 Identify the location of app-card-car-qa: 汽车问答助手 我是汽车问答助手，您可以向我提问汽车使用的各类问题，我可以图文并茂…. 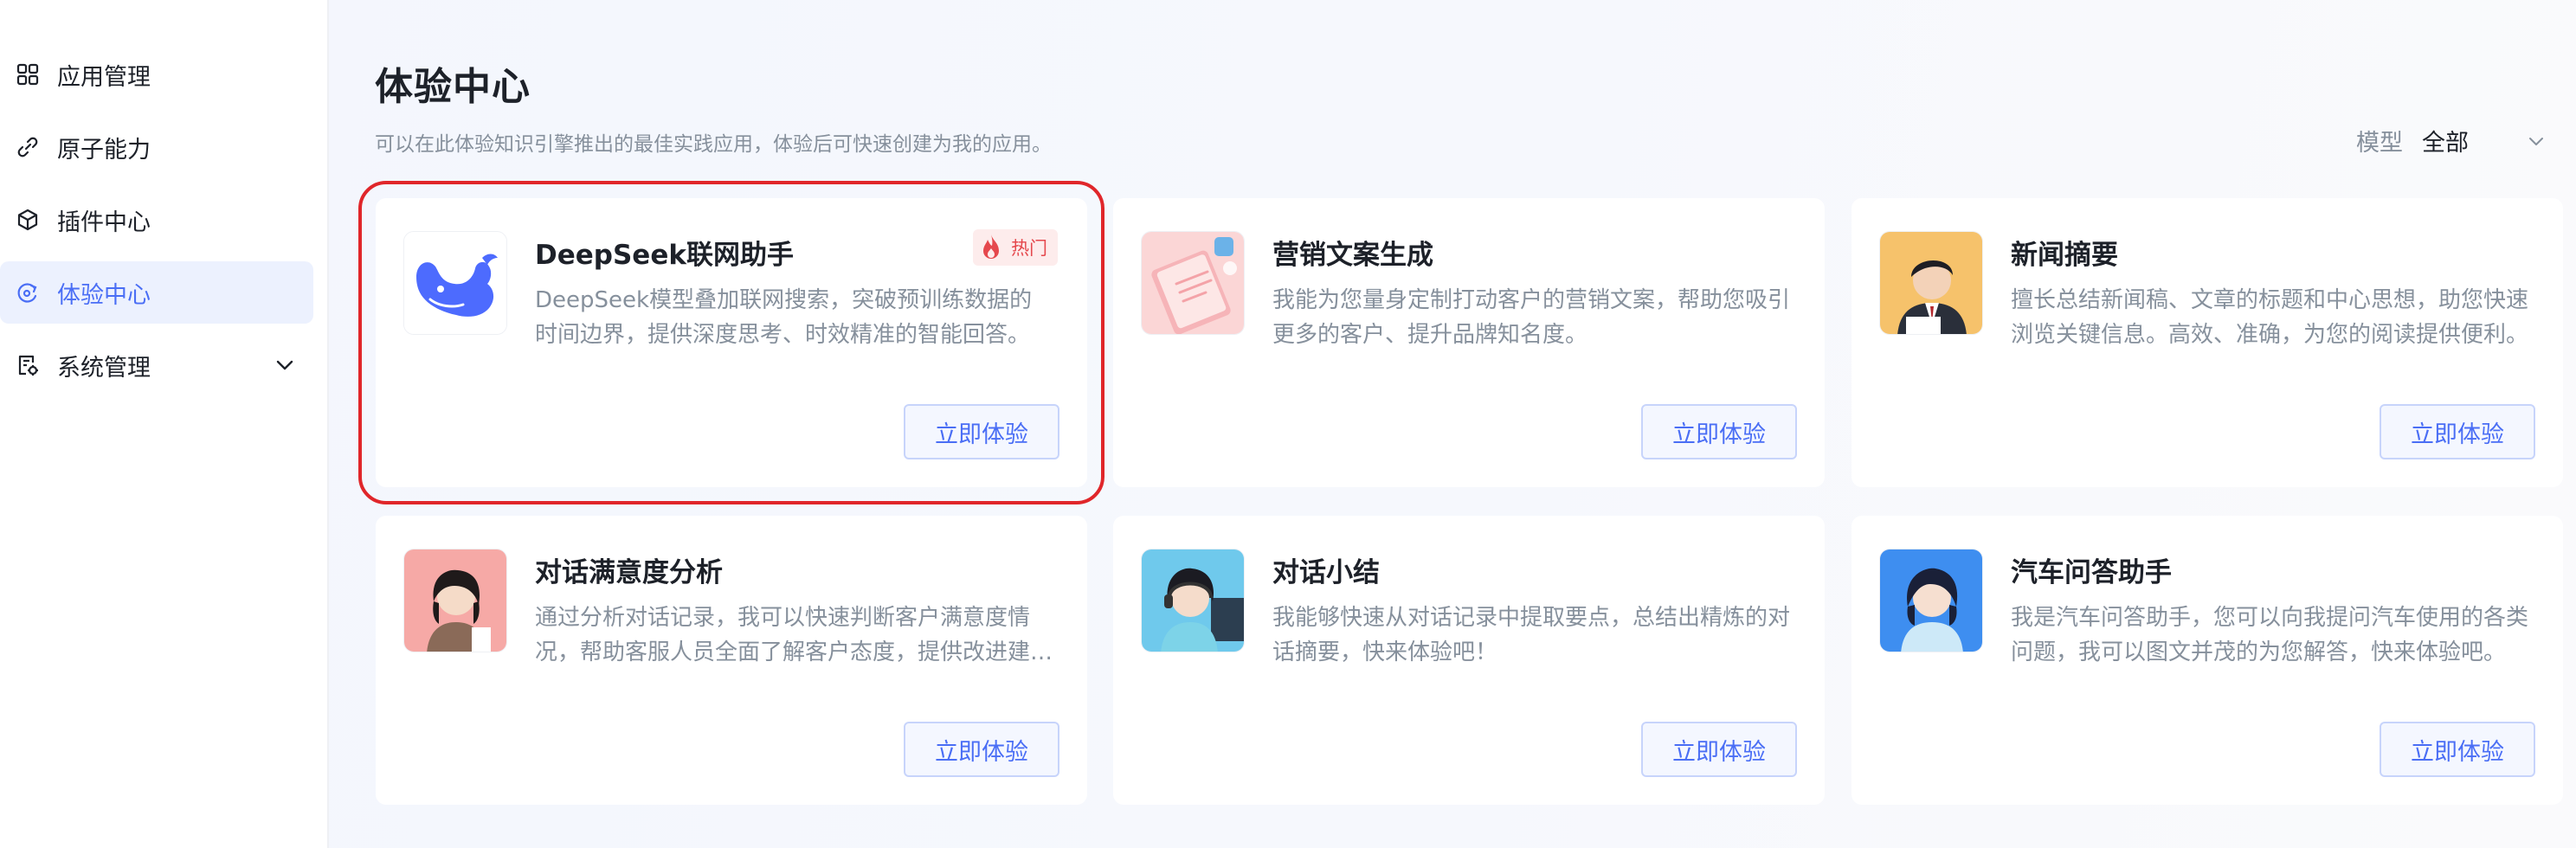
(2207, 661).